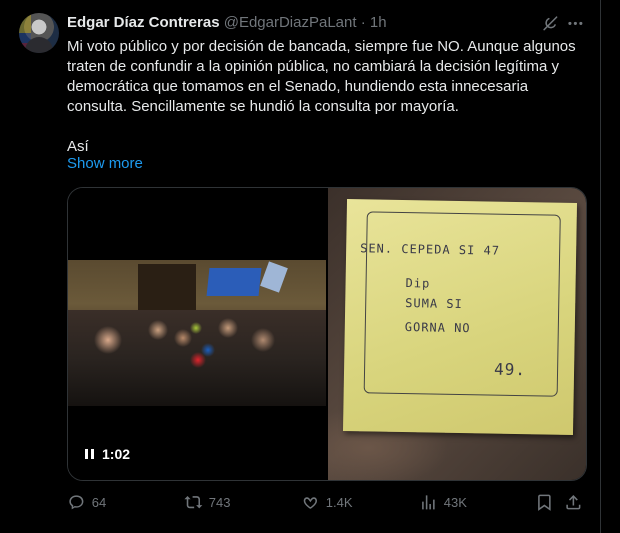  Describe the element at coordinates (197, 358) in the screenshot. I see `video-crowd` at that location.